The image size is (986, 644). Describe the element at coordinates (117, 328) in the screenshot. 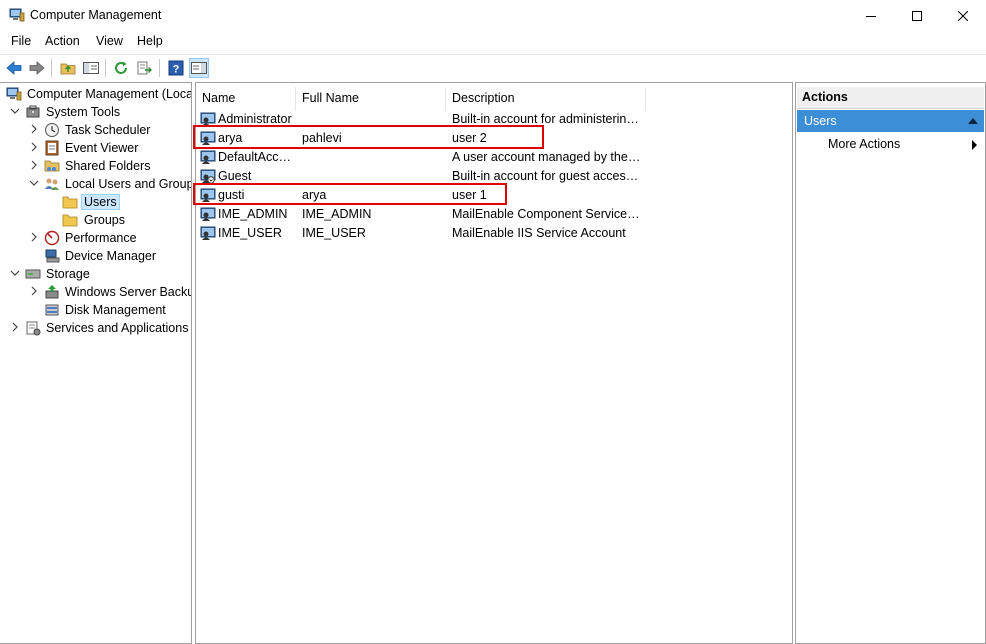

I see `tree-label: Services and Applications` at that location.